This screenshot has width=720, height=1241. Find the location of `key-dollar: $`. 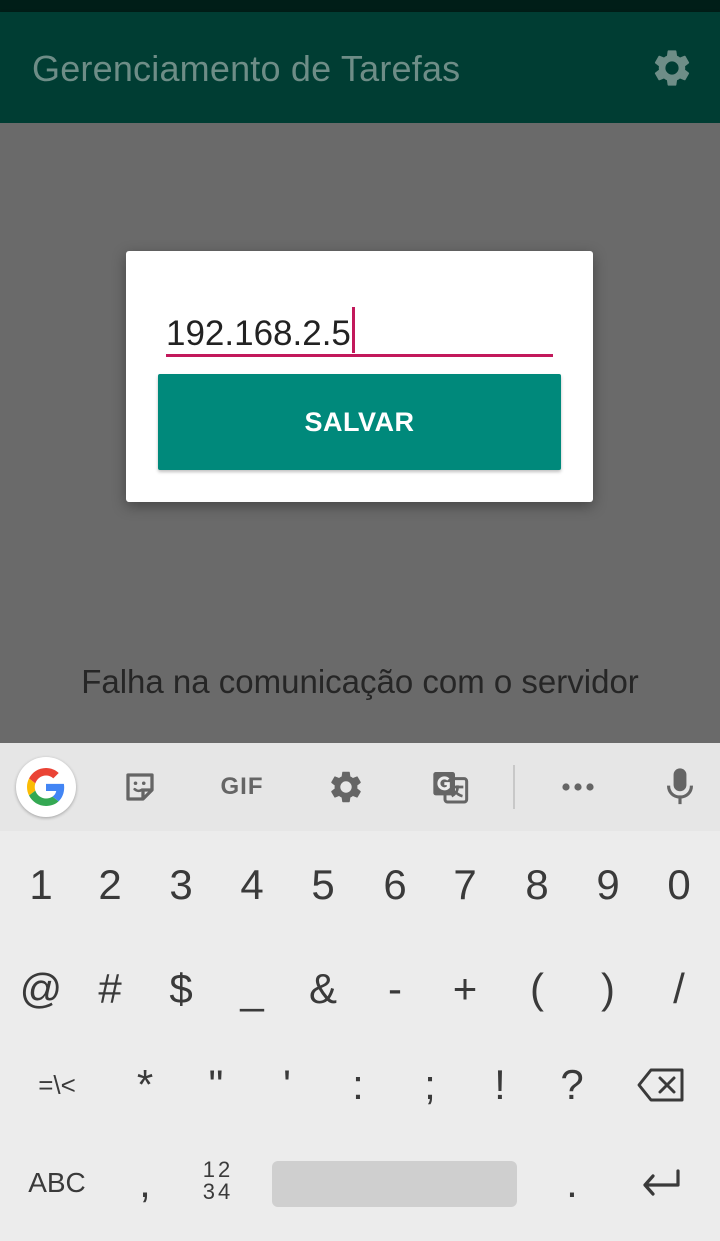

key-dollar: $ is located at coordinates (181, 989).